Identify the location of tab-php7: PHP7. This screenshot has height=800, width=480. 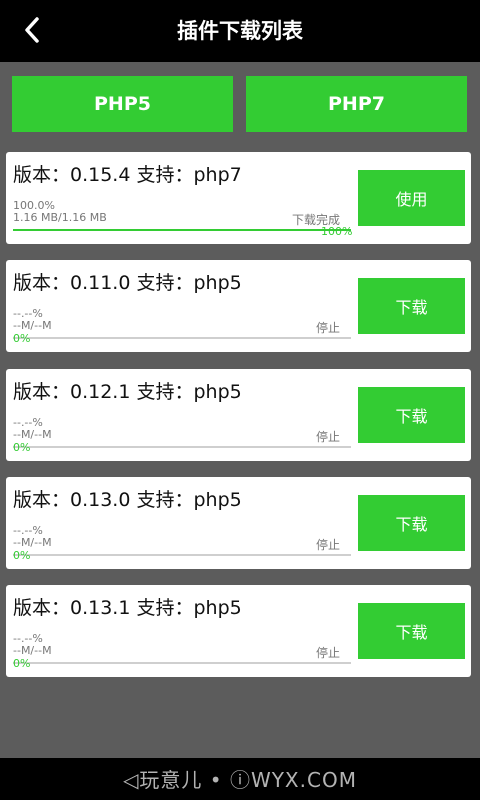
(356, 104).